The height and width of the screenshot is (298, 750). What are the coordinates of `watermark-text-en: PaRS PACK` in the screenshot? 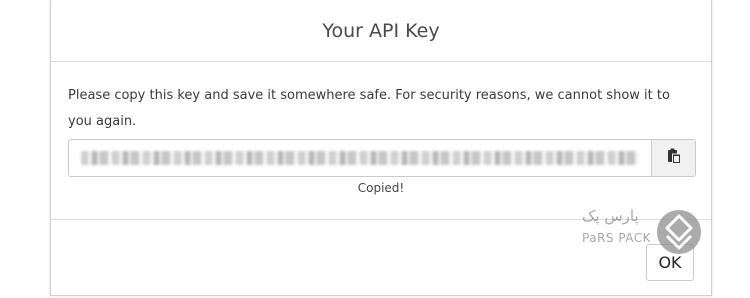 It's located at (617, 238).